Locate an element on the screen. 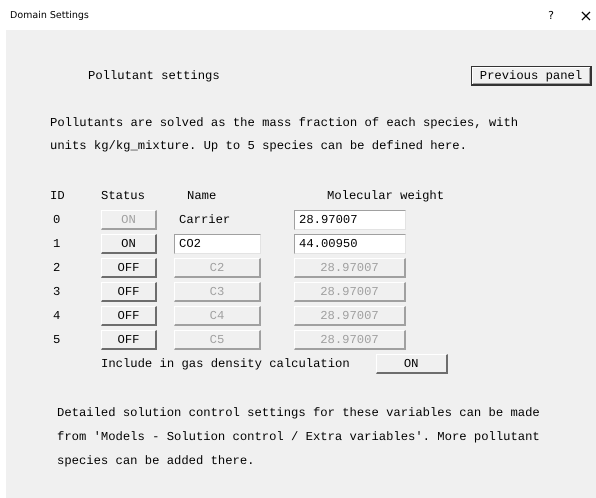  molecular-weight-field: 28.97007 is located at coordinates (350, 220).